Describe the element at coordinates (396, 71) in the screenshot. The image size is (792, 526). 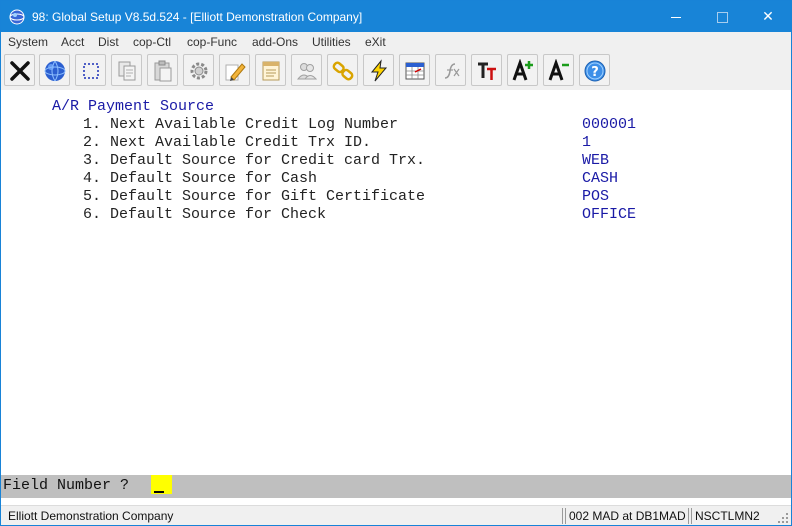
I see `toolbar: ?` at that location.